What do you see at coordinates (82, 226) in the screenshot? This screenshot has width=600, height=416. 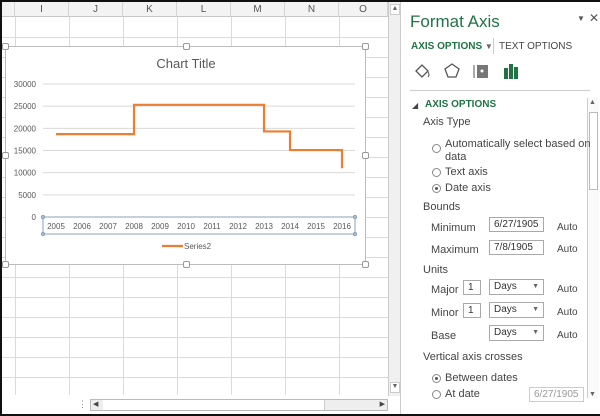 I see `x-tick-label: 2006` at bounding box center [82, 226].